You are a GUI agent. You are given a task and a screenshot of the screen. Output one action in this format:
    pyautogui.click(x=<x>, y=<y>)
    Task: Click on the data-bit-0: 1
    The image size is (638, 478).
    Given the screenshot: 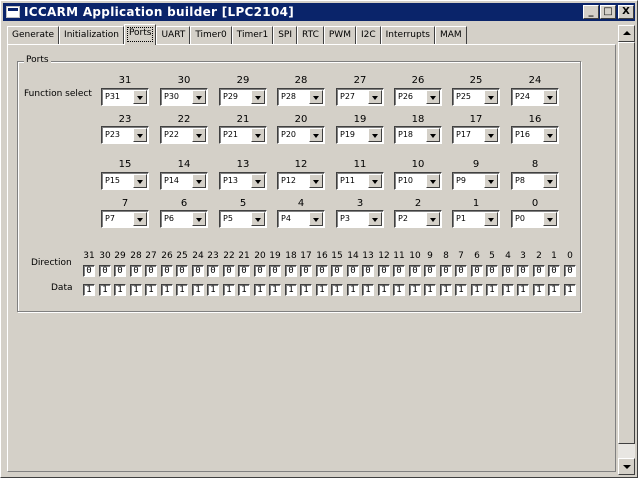 What is the action you would take?
    pyautogui.click(x=570, y=290)
    